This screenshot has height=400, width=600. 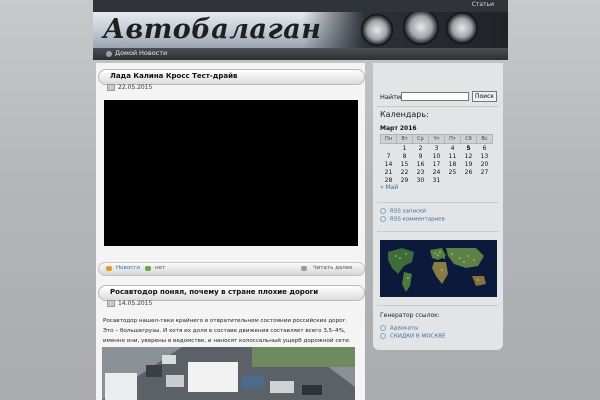 I want to click on tag-icon, so click(x=148, y=268).